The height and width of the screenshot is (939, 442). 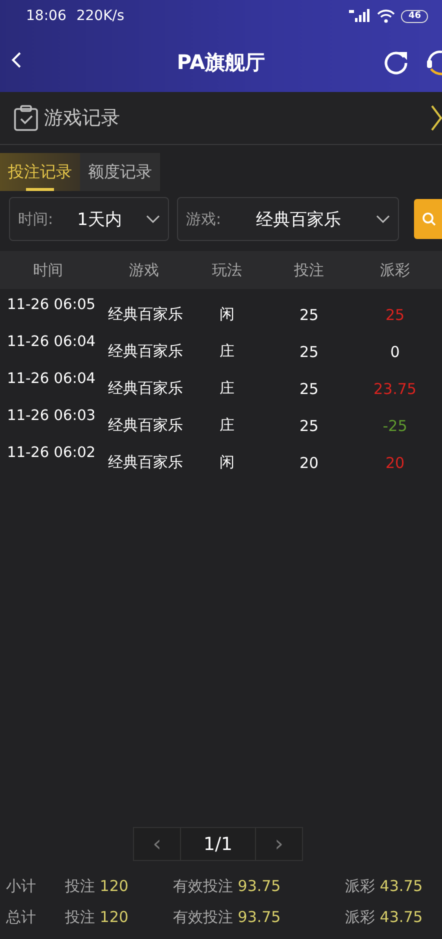 I want to click on refresh-icon, so click(x=396, y=62).